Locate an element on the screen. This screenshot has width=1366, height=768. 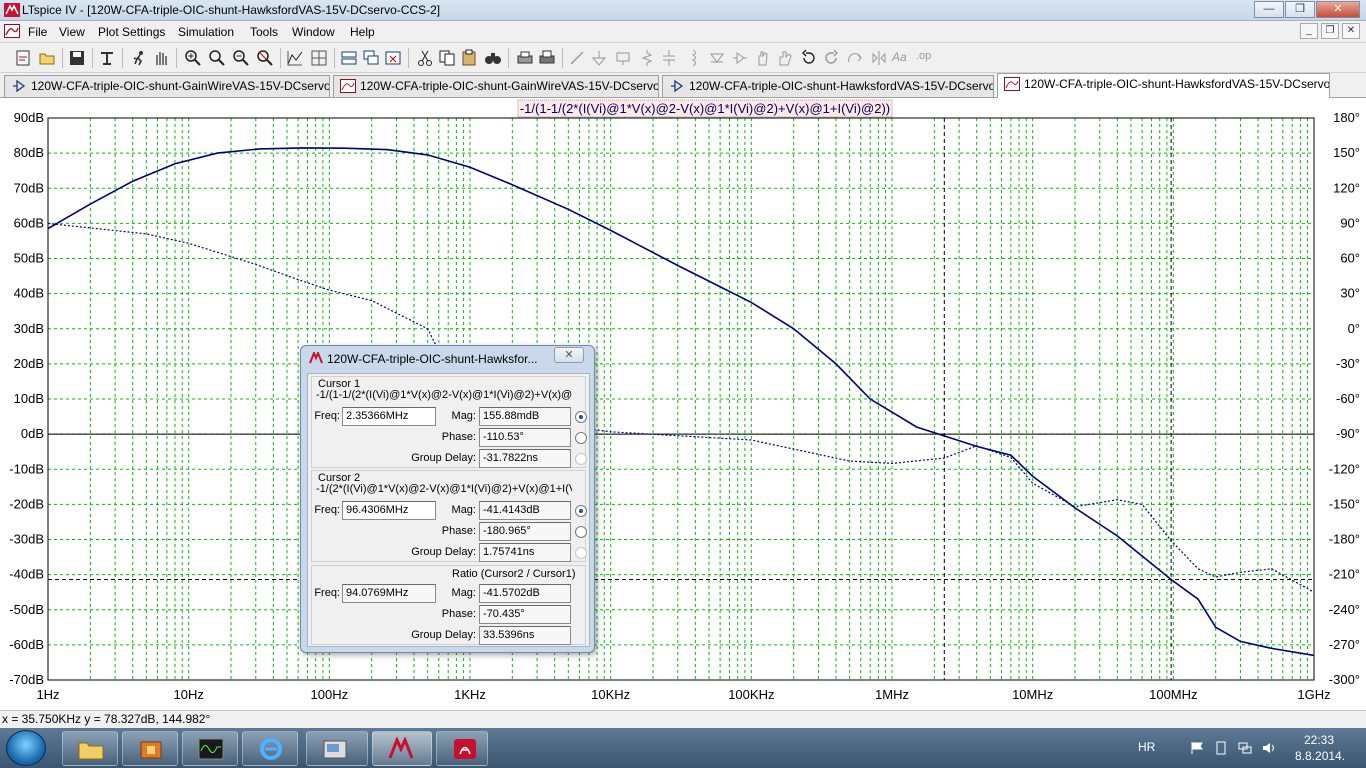
cursor1-groupdelay-label: Group Delay: is located at coordinates (443, 458).